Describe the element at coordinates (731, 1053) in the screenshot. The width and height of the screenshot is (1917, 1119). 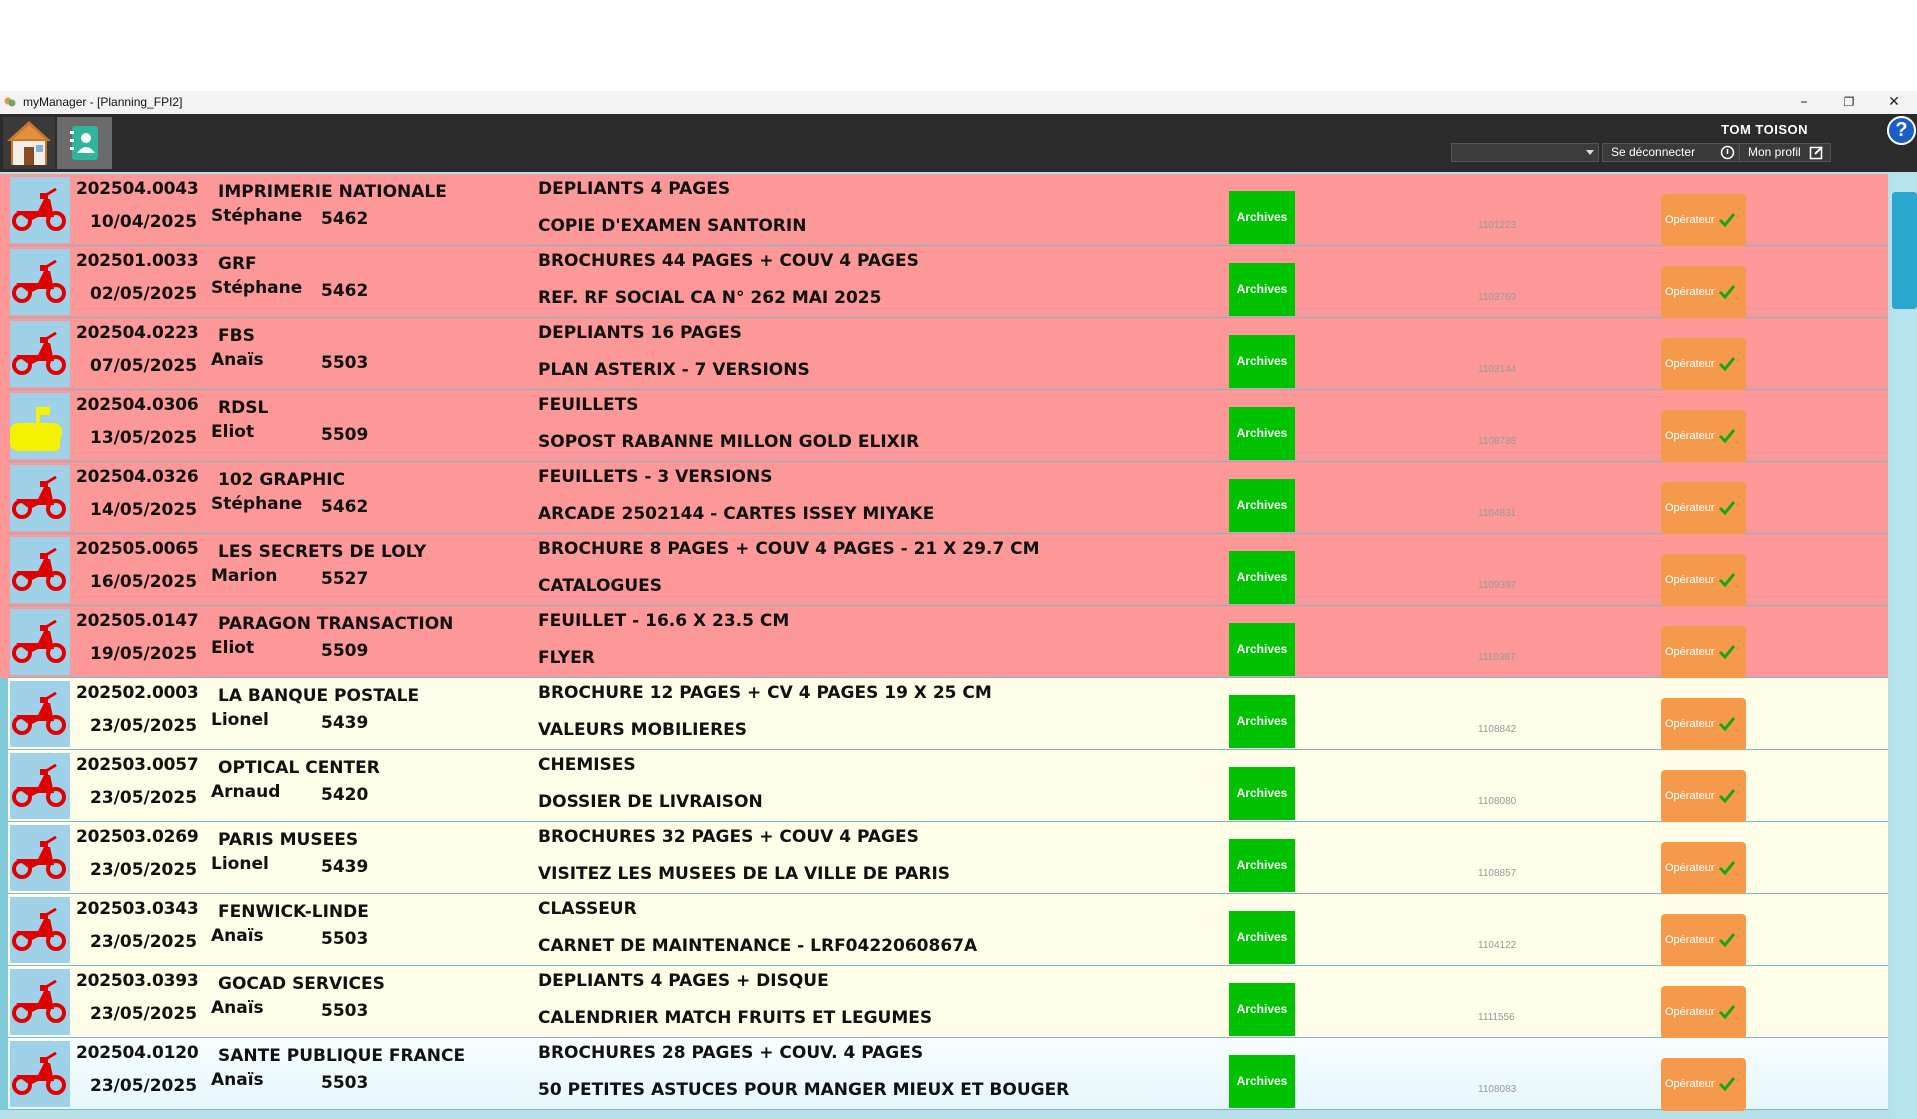
I see `product-description: BROCHURES 28 PAGES + COUV. 4 PAGES` at that location.